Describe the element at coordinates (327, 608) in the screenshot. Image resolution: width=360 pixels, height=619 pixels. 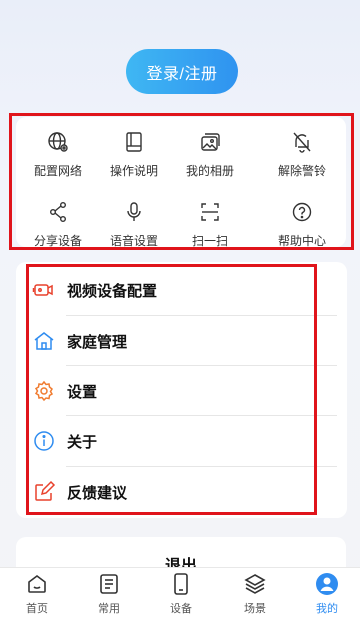
I see `tab-label: 我的` at that location.